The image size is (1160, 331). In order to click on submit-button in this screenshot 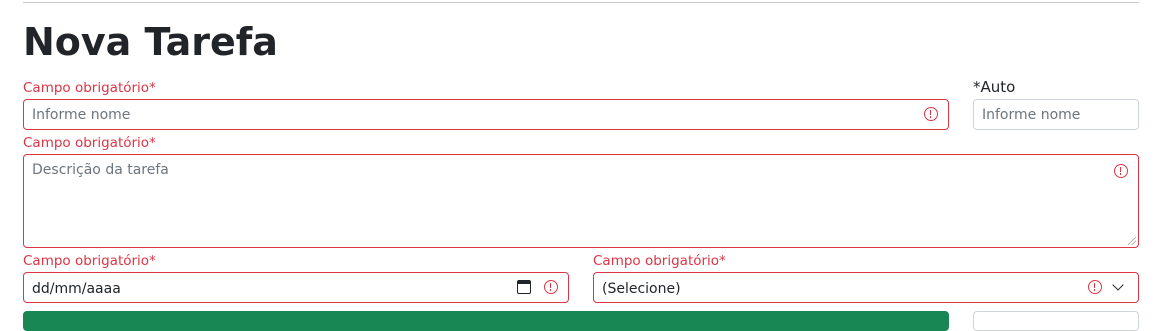, I will do `click(486, 321)`.